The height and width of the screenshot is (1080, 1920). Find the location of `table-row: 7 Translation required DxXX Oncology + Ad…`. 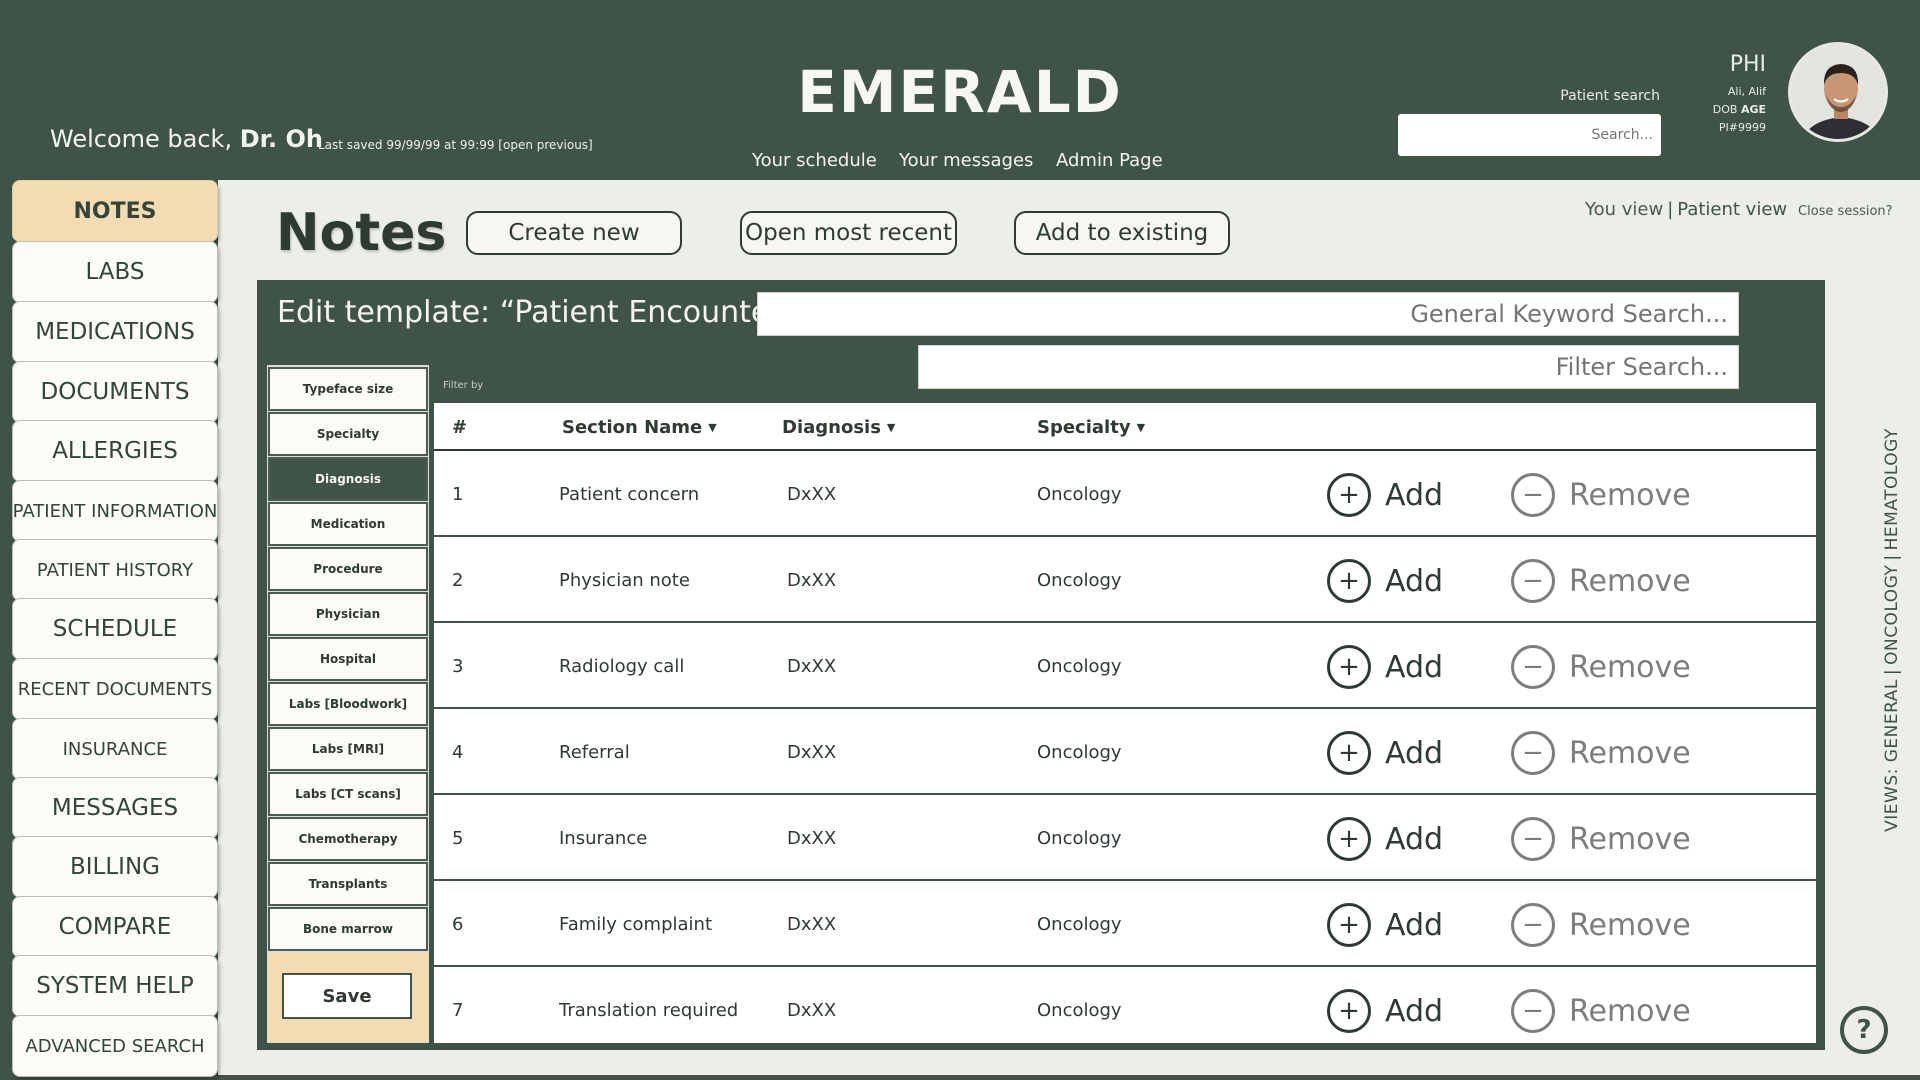

table-row: 7 Translation required DxXX Oncology + Ad… is located at coordinates (1125, 1005).